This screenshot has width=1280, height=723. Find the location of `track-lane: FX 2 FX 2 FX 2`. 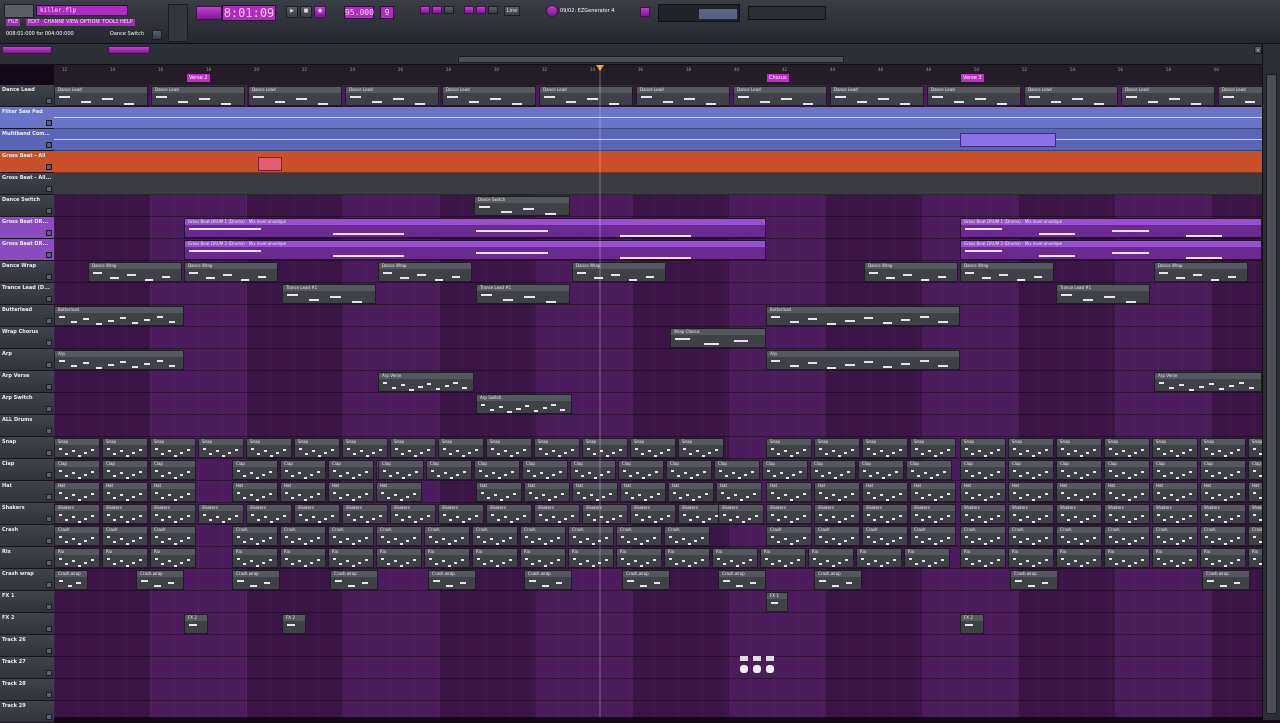

track-lane: FX 2 FX 2 FX 2 is located at coordinates (658, 624).